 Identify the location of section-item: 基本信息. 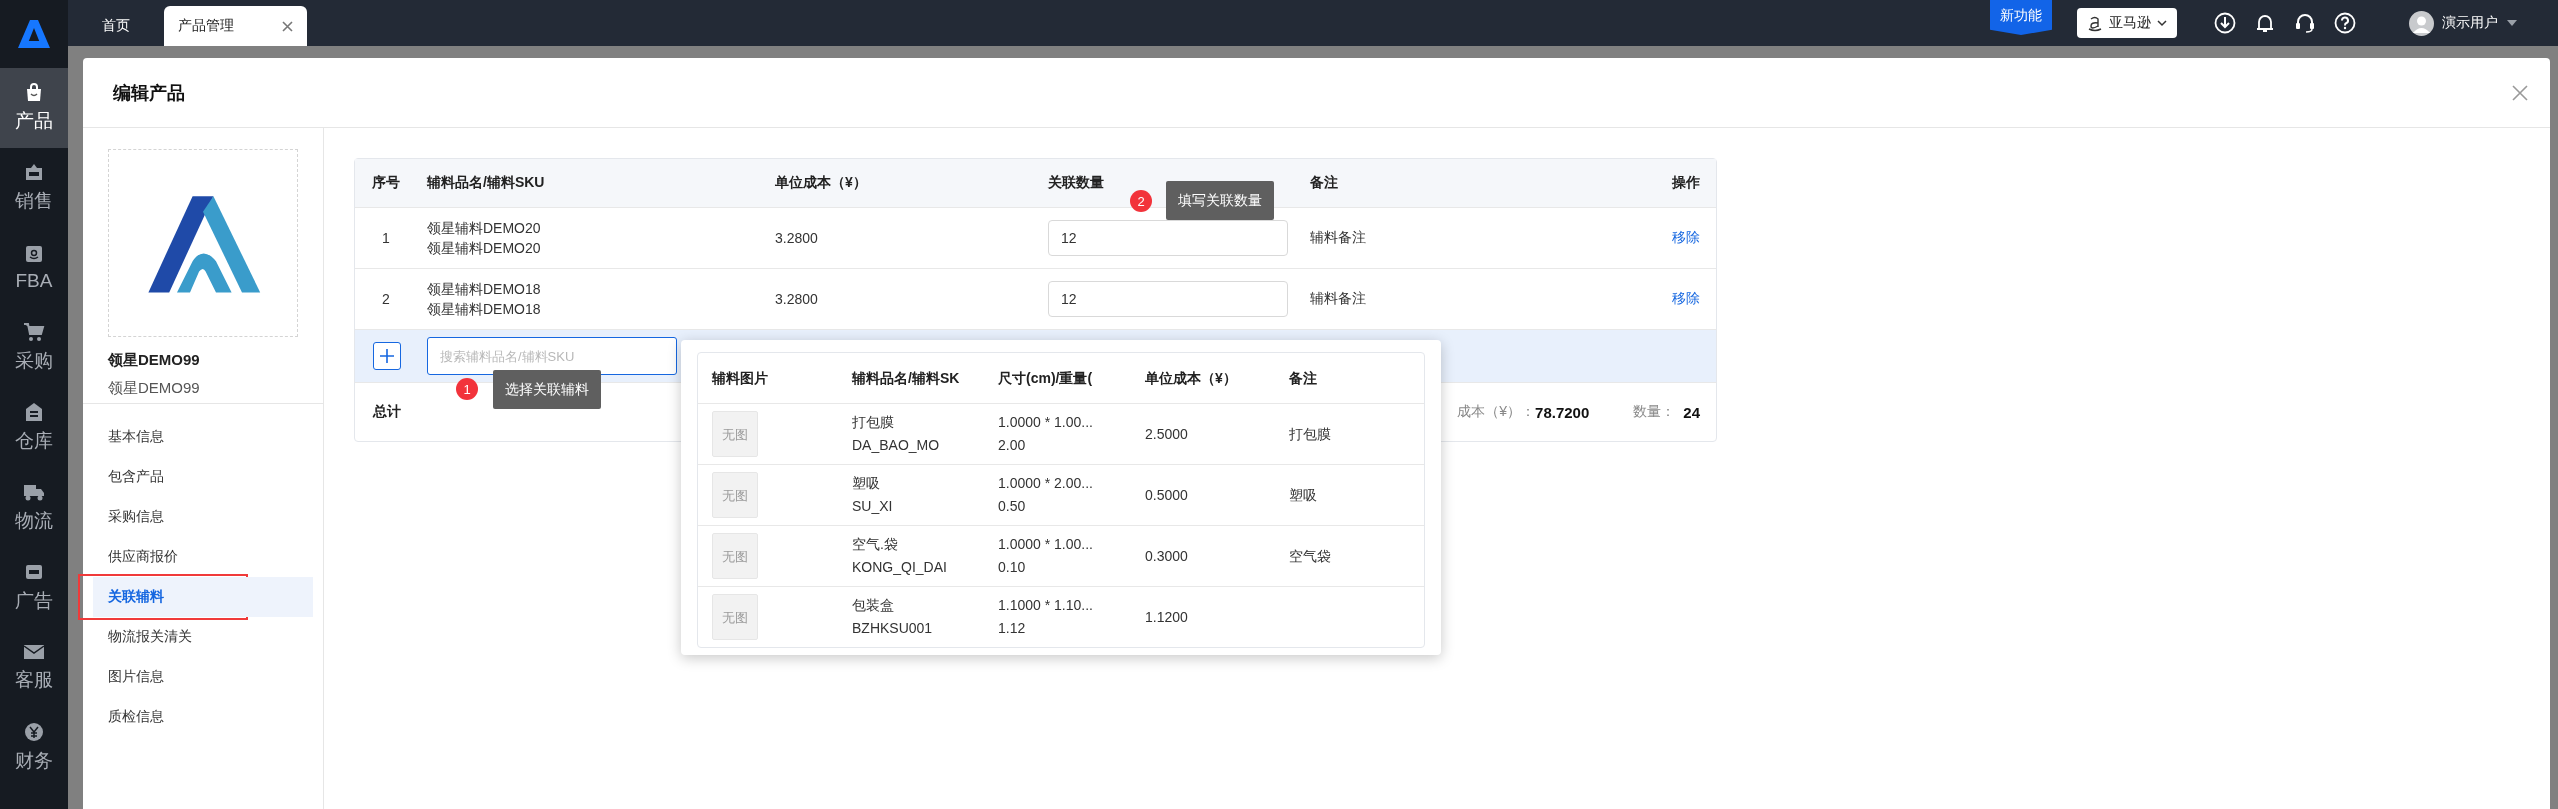
(203, 437).